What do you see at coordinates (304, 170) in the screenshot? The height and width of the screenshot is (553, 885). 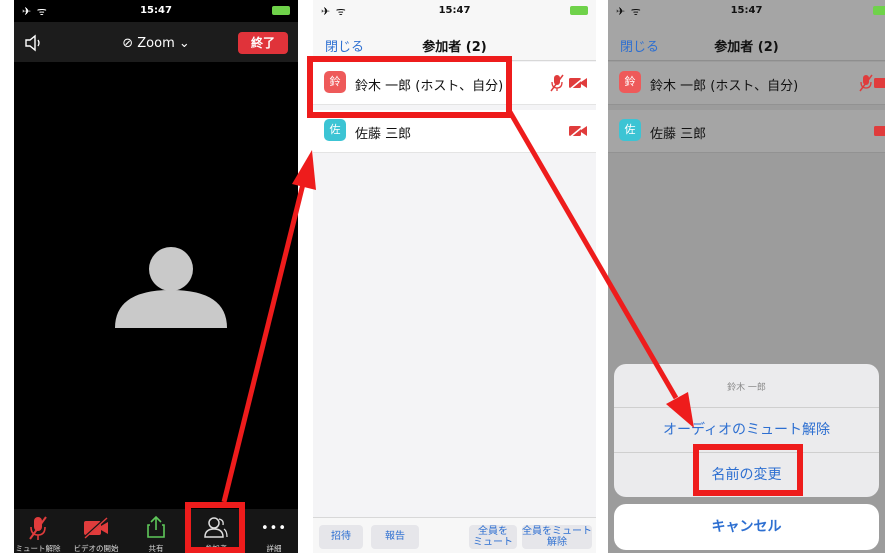 I see `arrow-head-up` at bounding box center [304, 170].